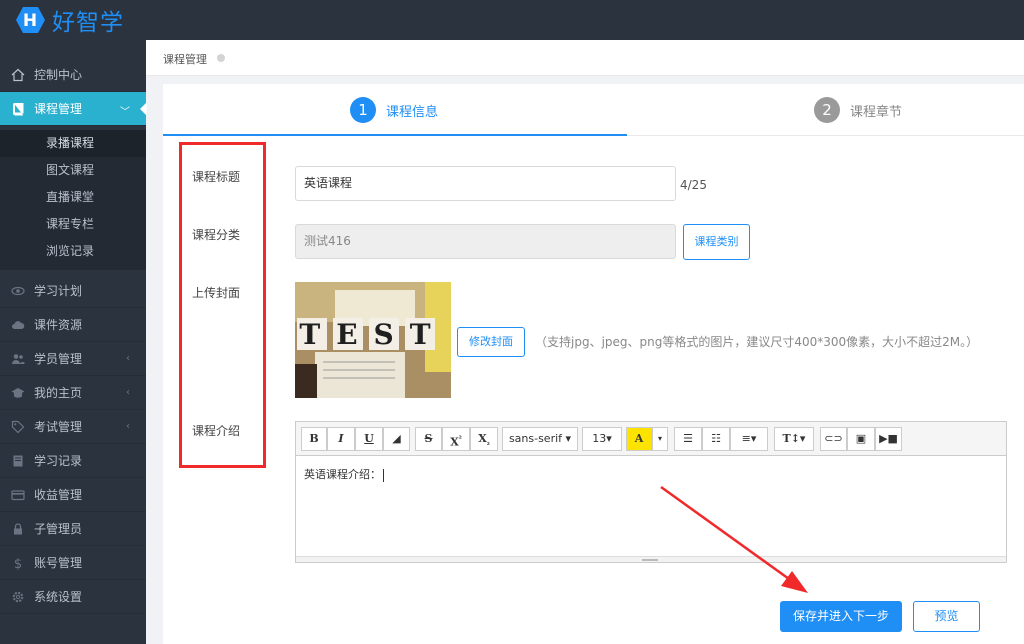  Describe the element at coordinates (73, 251) in the screenshot. I see `submenu-item-browse-history: 浏览记录` at that location.